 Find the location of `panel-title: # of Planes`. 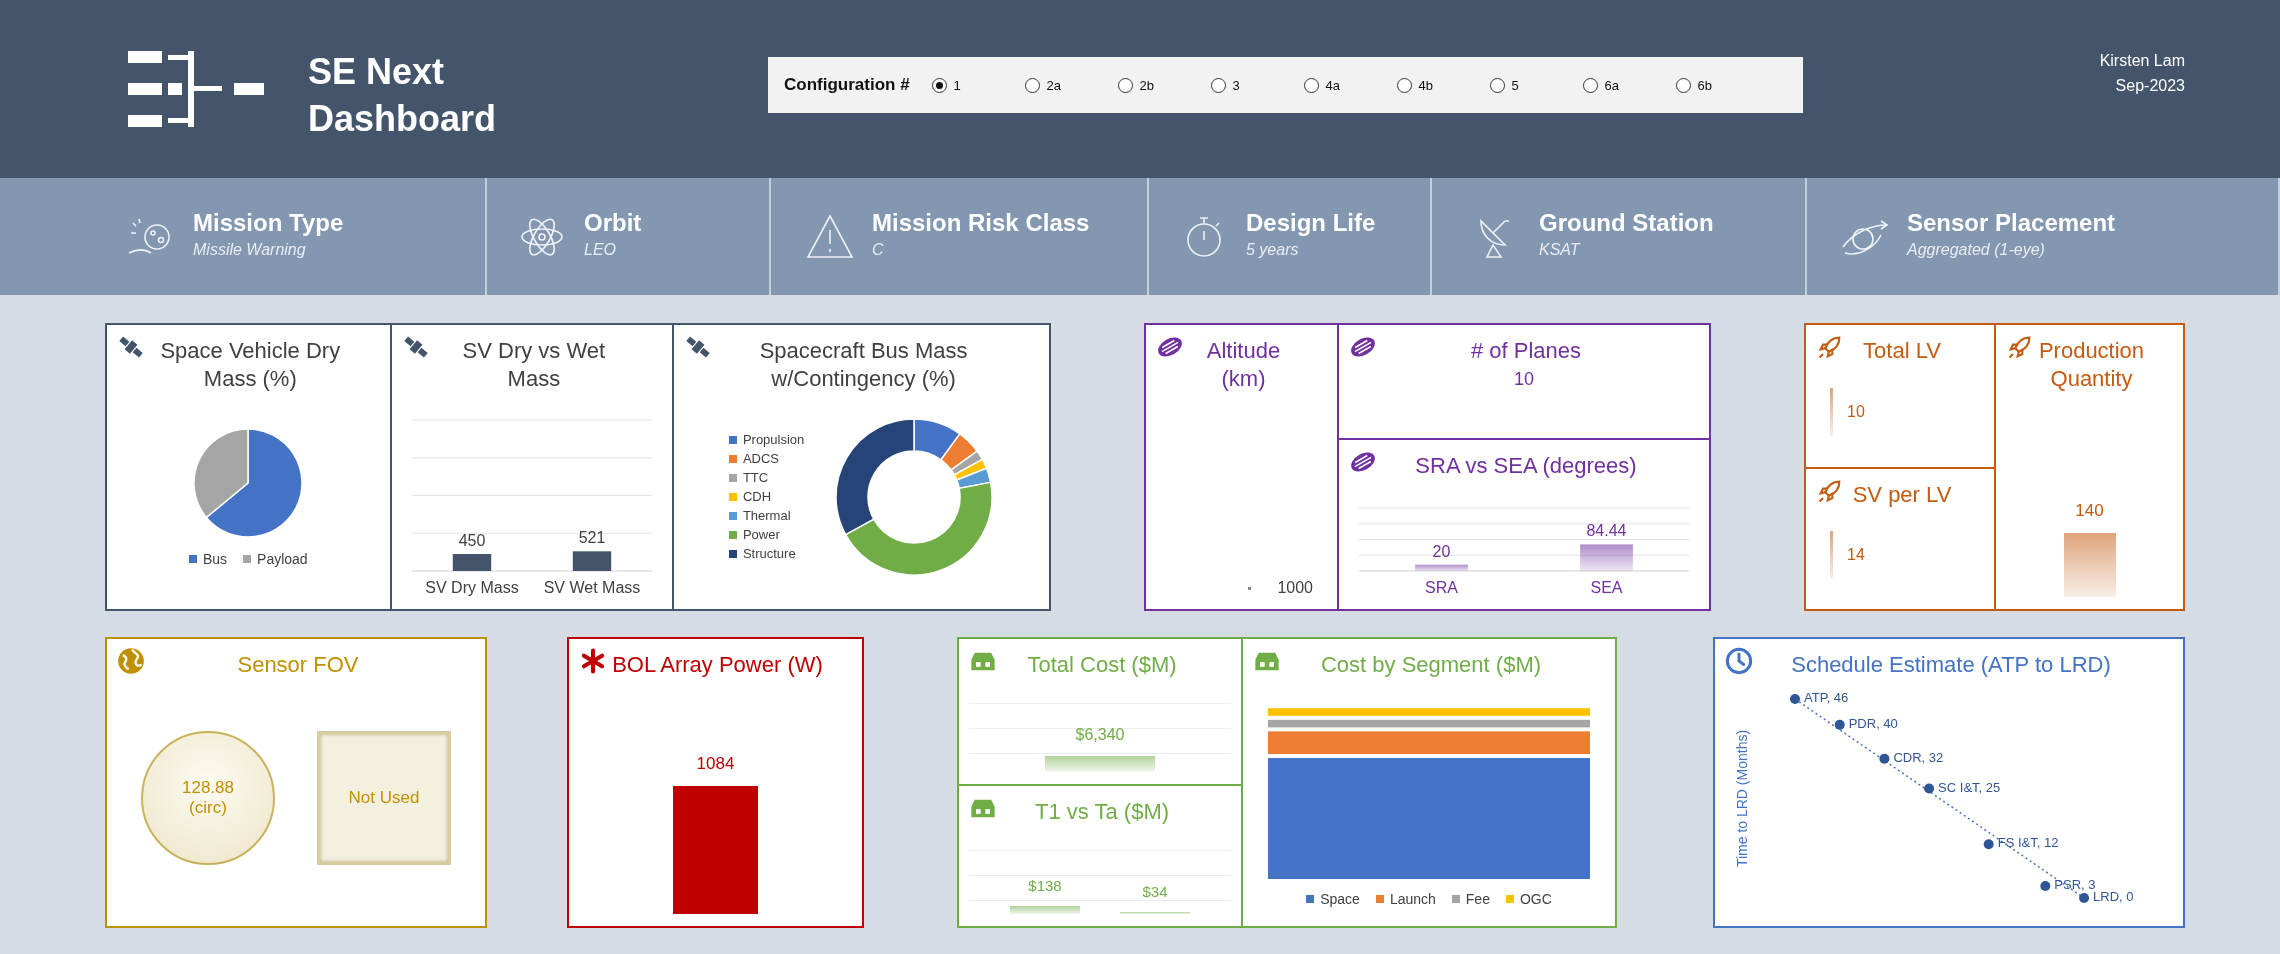

panel-title: # of Planes is located at coordinates (1526, 351).